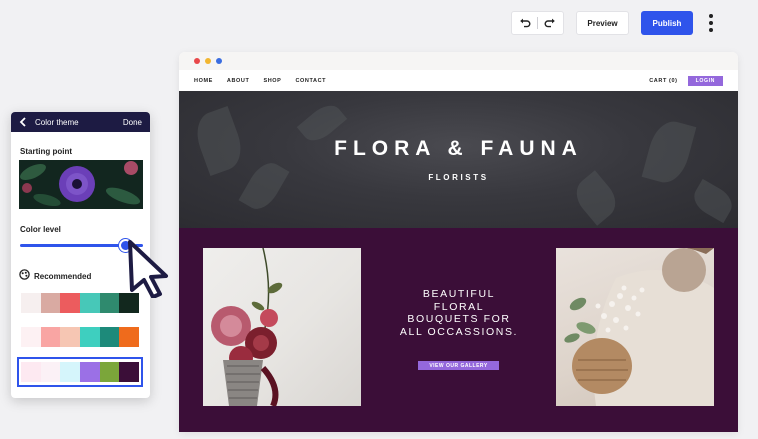 This screenshot has width=758, height=439. I want to click on mouse-cursor-icon, so click(150, 270).